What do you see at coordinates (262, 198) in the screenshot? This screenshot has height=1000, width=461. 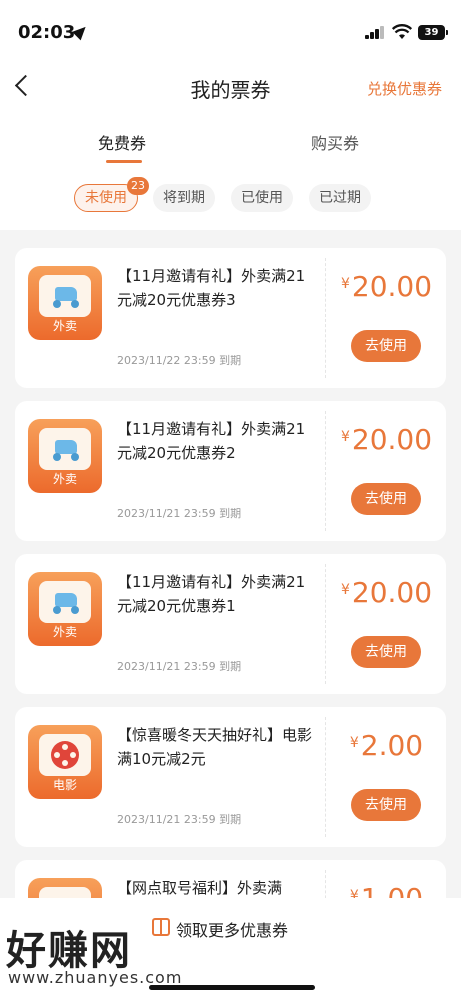 I see `filter-used: 已使用` at bounding box center [262, 198].